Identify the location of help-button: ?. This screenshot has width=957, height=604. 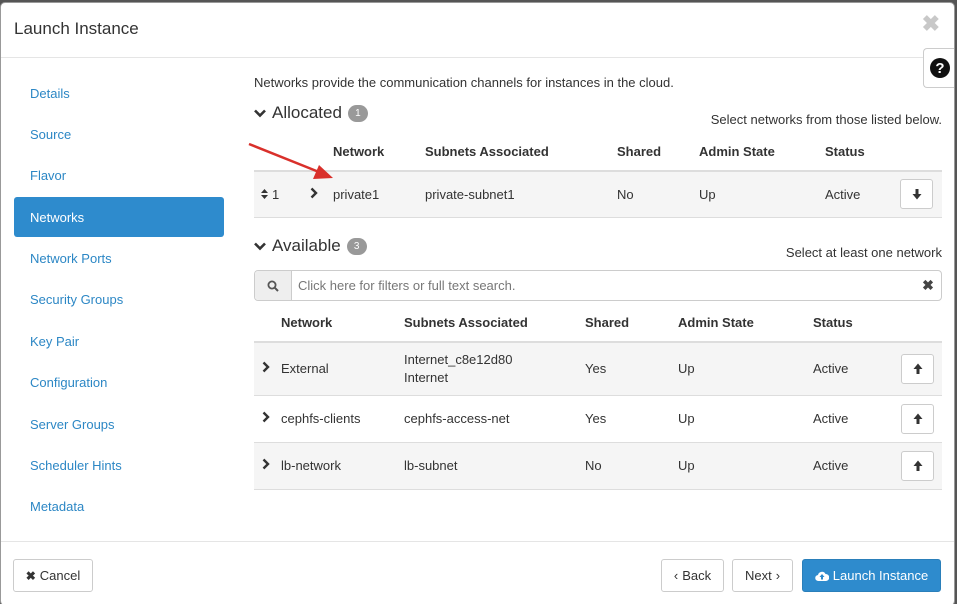
(938, 68).